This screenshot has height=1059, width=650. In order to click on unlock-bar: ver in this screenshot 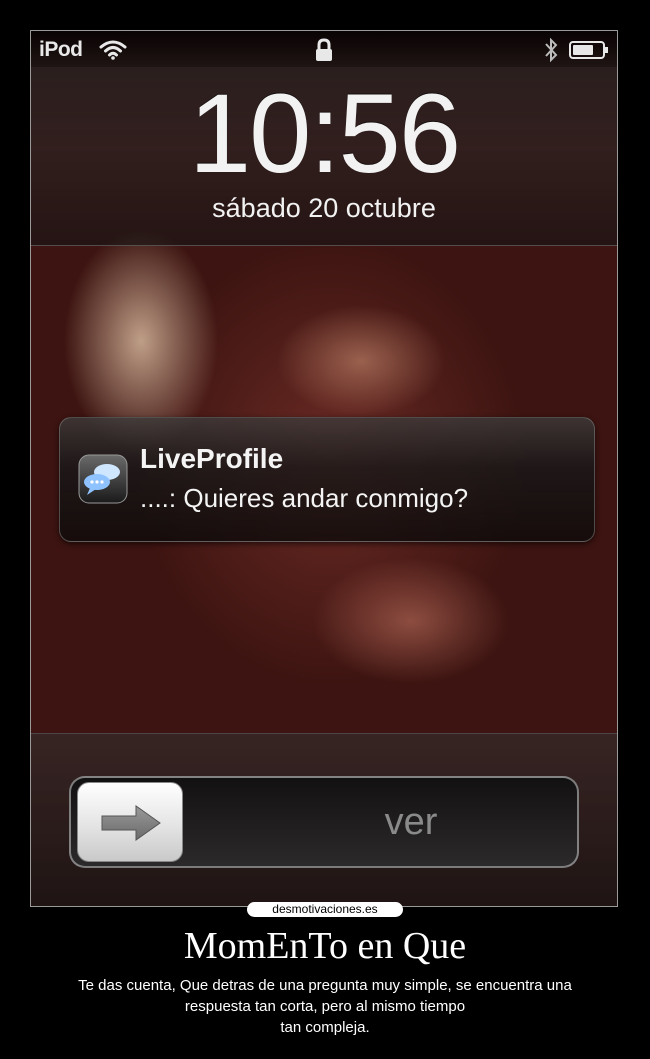, I will do `click(324, 819)`.